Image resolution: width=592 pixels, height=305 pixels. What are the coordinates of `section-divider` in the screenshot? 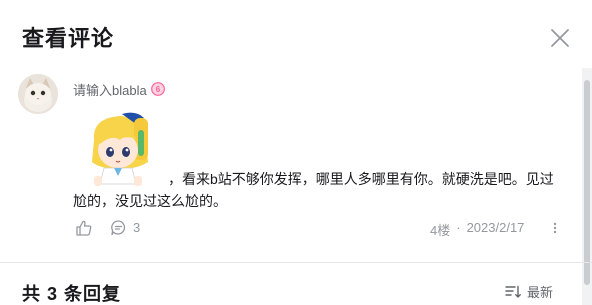 It's located at (296, 262).